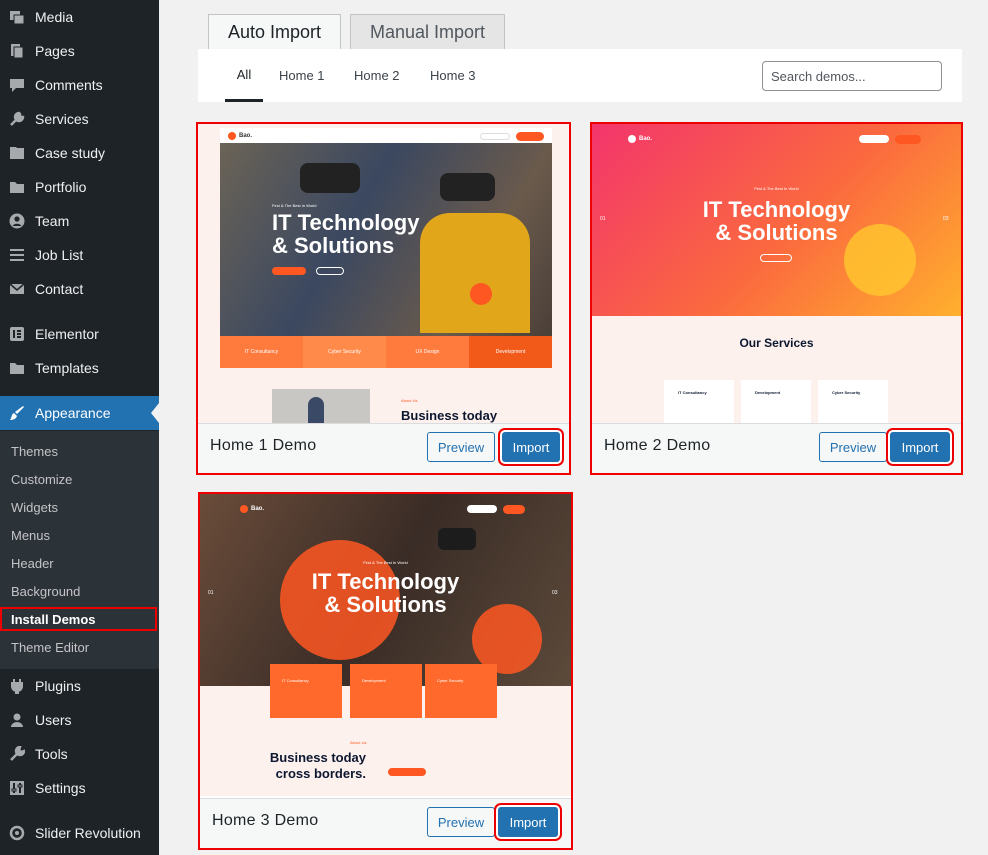 The width and height of the screenshot is (988, 855). I want to click on menu-portfolio: Portfolio, so click(79, 187).